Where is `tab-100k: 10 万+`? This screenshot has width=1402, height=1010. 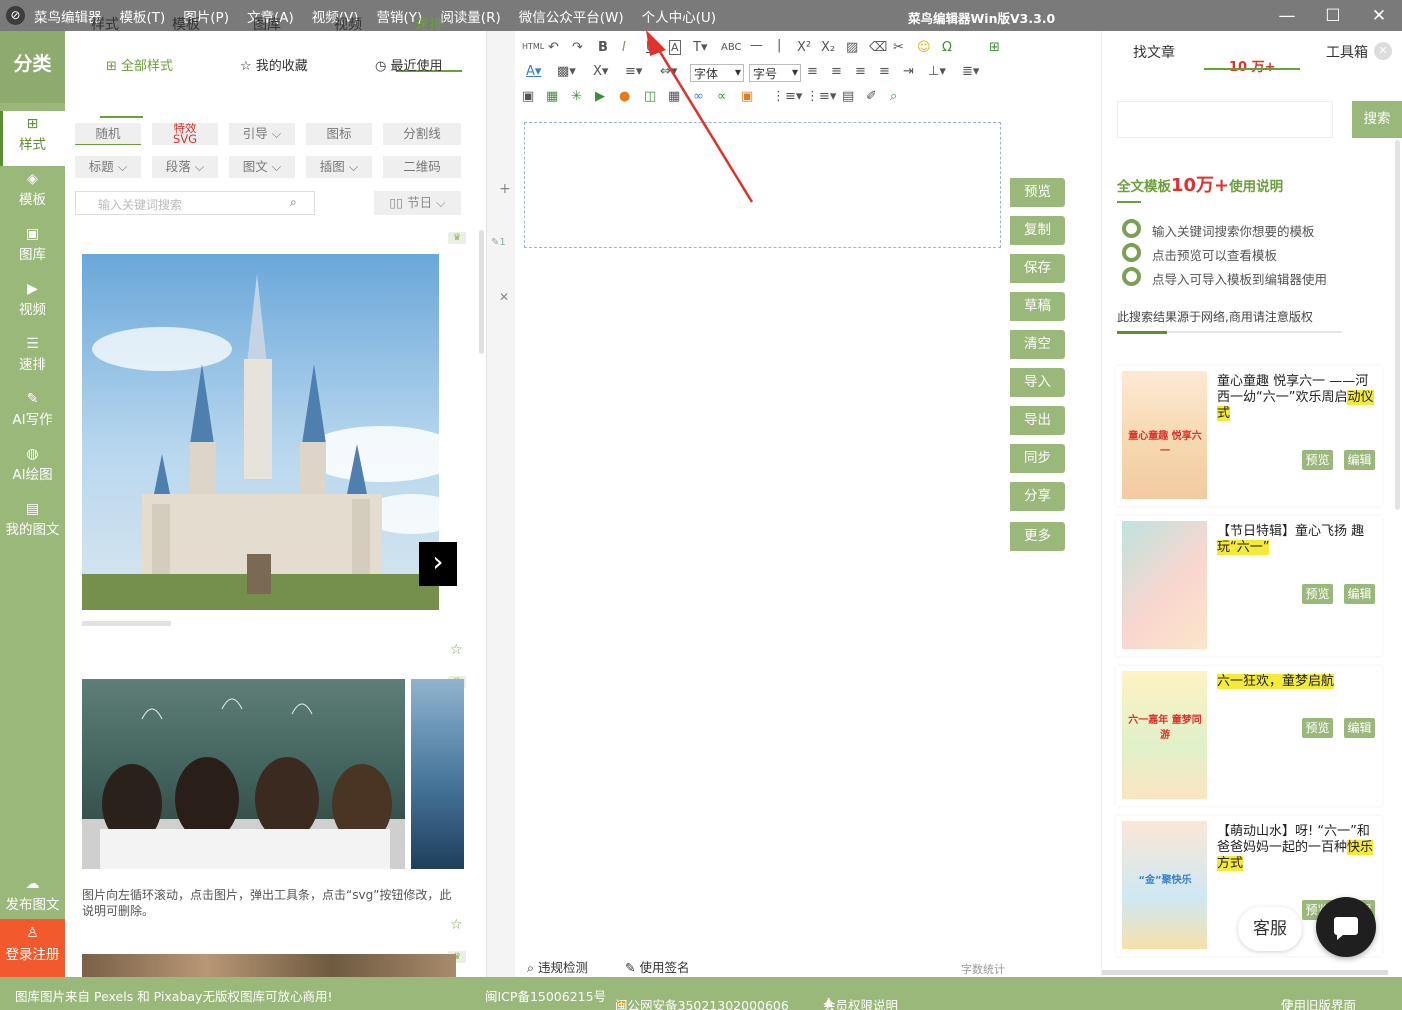
tab-100k: 10 万+ is located at coordinates (1252, 65).